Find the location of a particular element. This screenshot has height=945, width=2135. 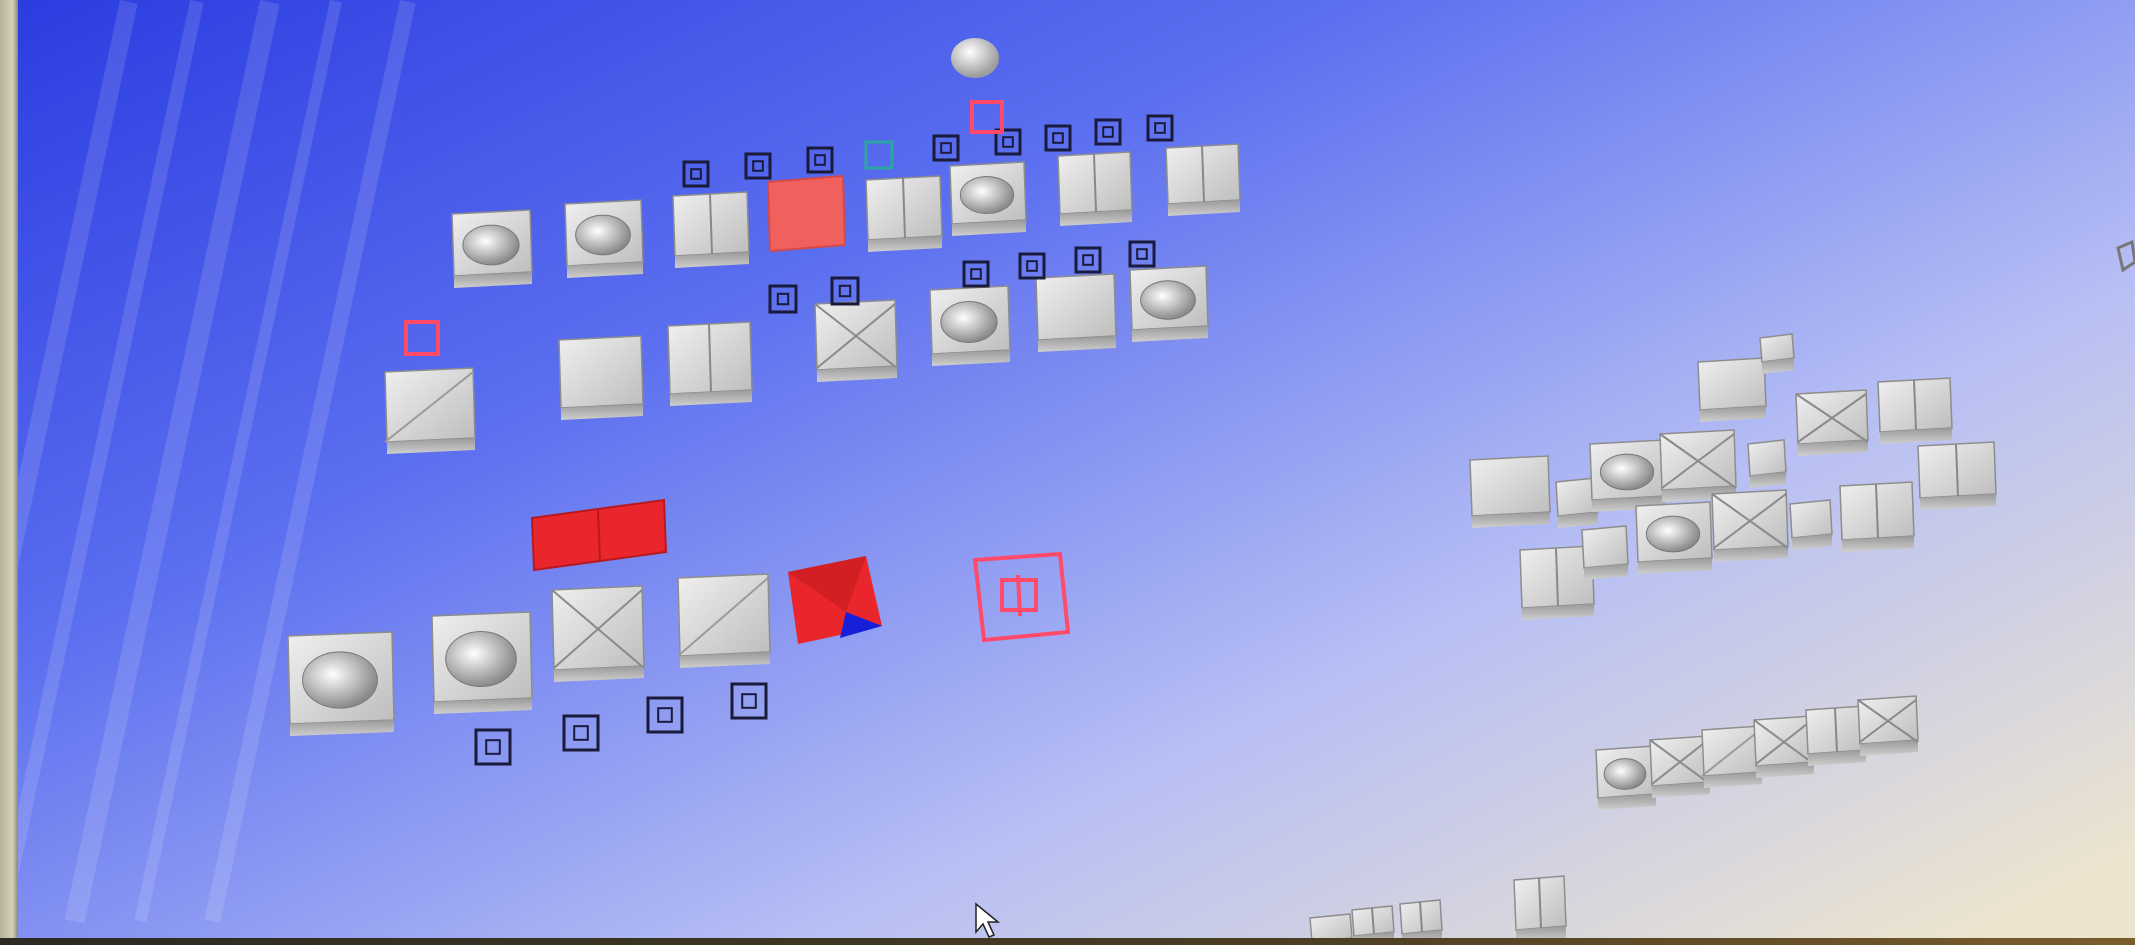

monitor-bezel-bottom is located at coordinates (1067, 941).